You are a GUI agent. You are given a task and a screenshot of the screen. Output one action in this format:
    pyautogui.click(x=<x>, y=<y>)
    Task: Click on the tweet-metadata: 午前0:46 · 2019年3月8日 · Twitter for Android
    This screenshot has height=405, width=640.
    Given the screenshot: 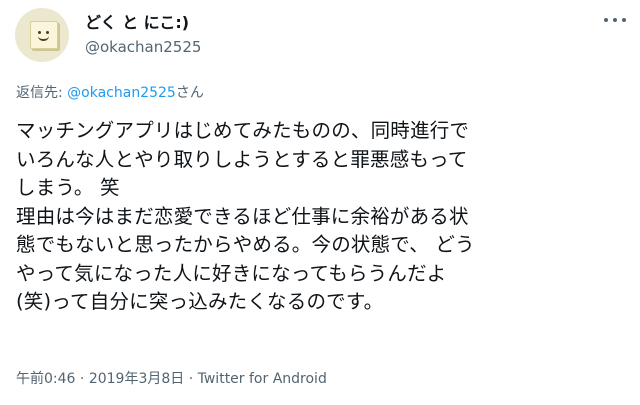 What is the action you would take?
    pyautogui.click(x=171, y=379)
    